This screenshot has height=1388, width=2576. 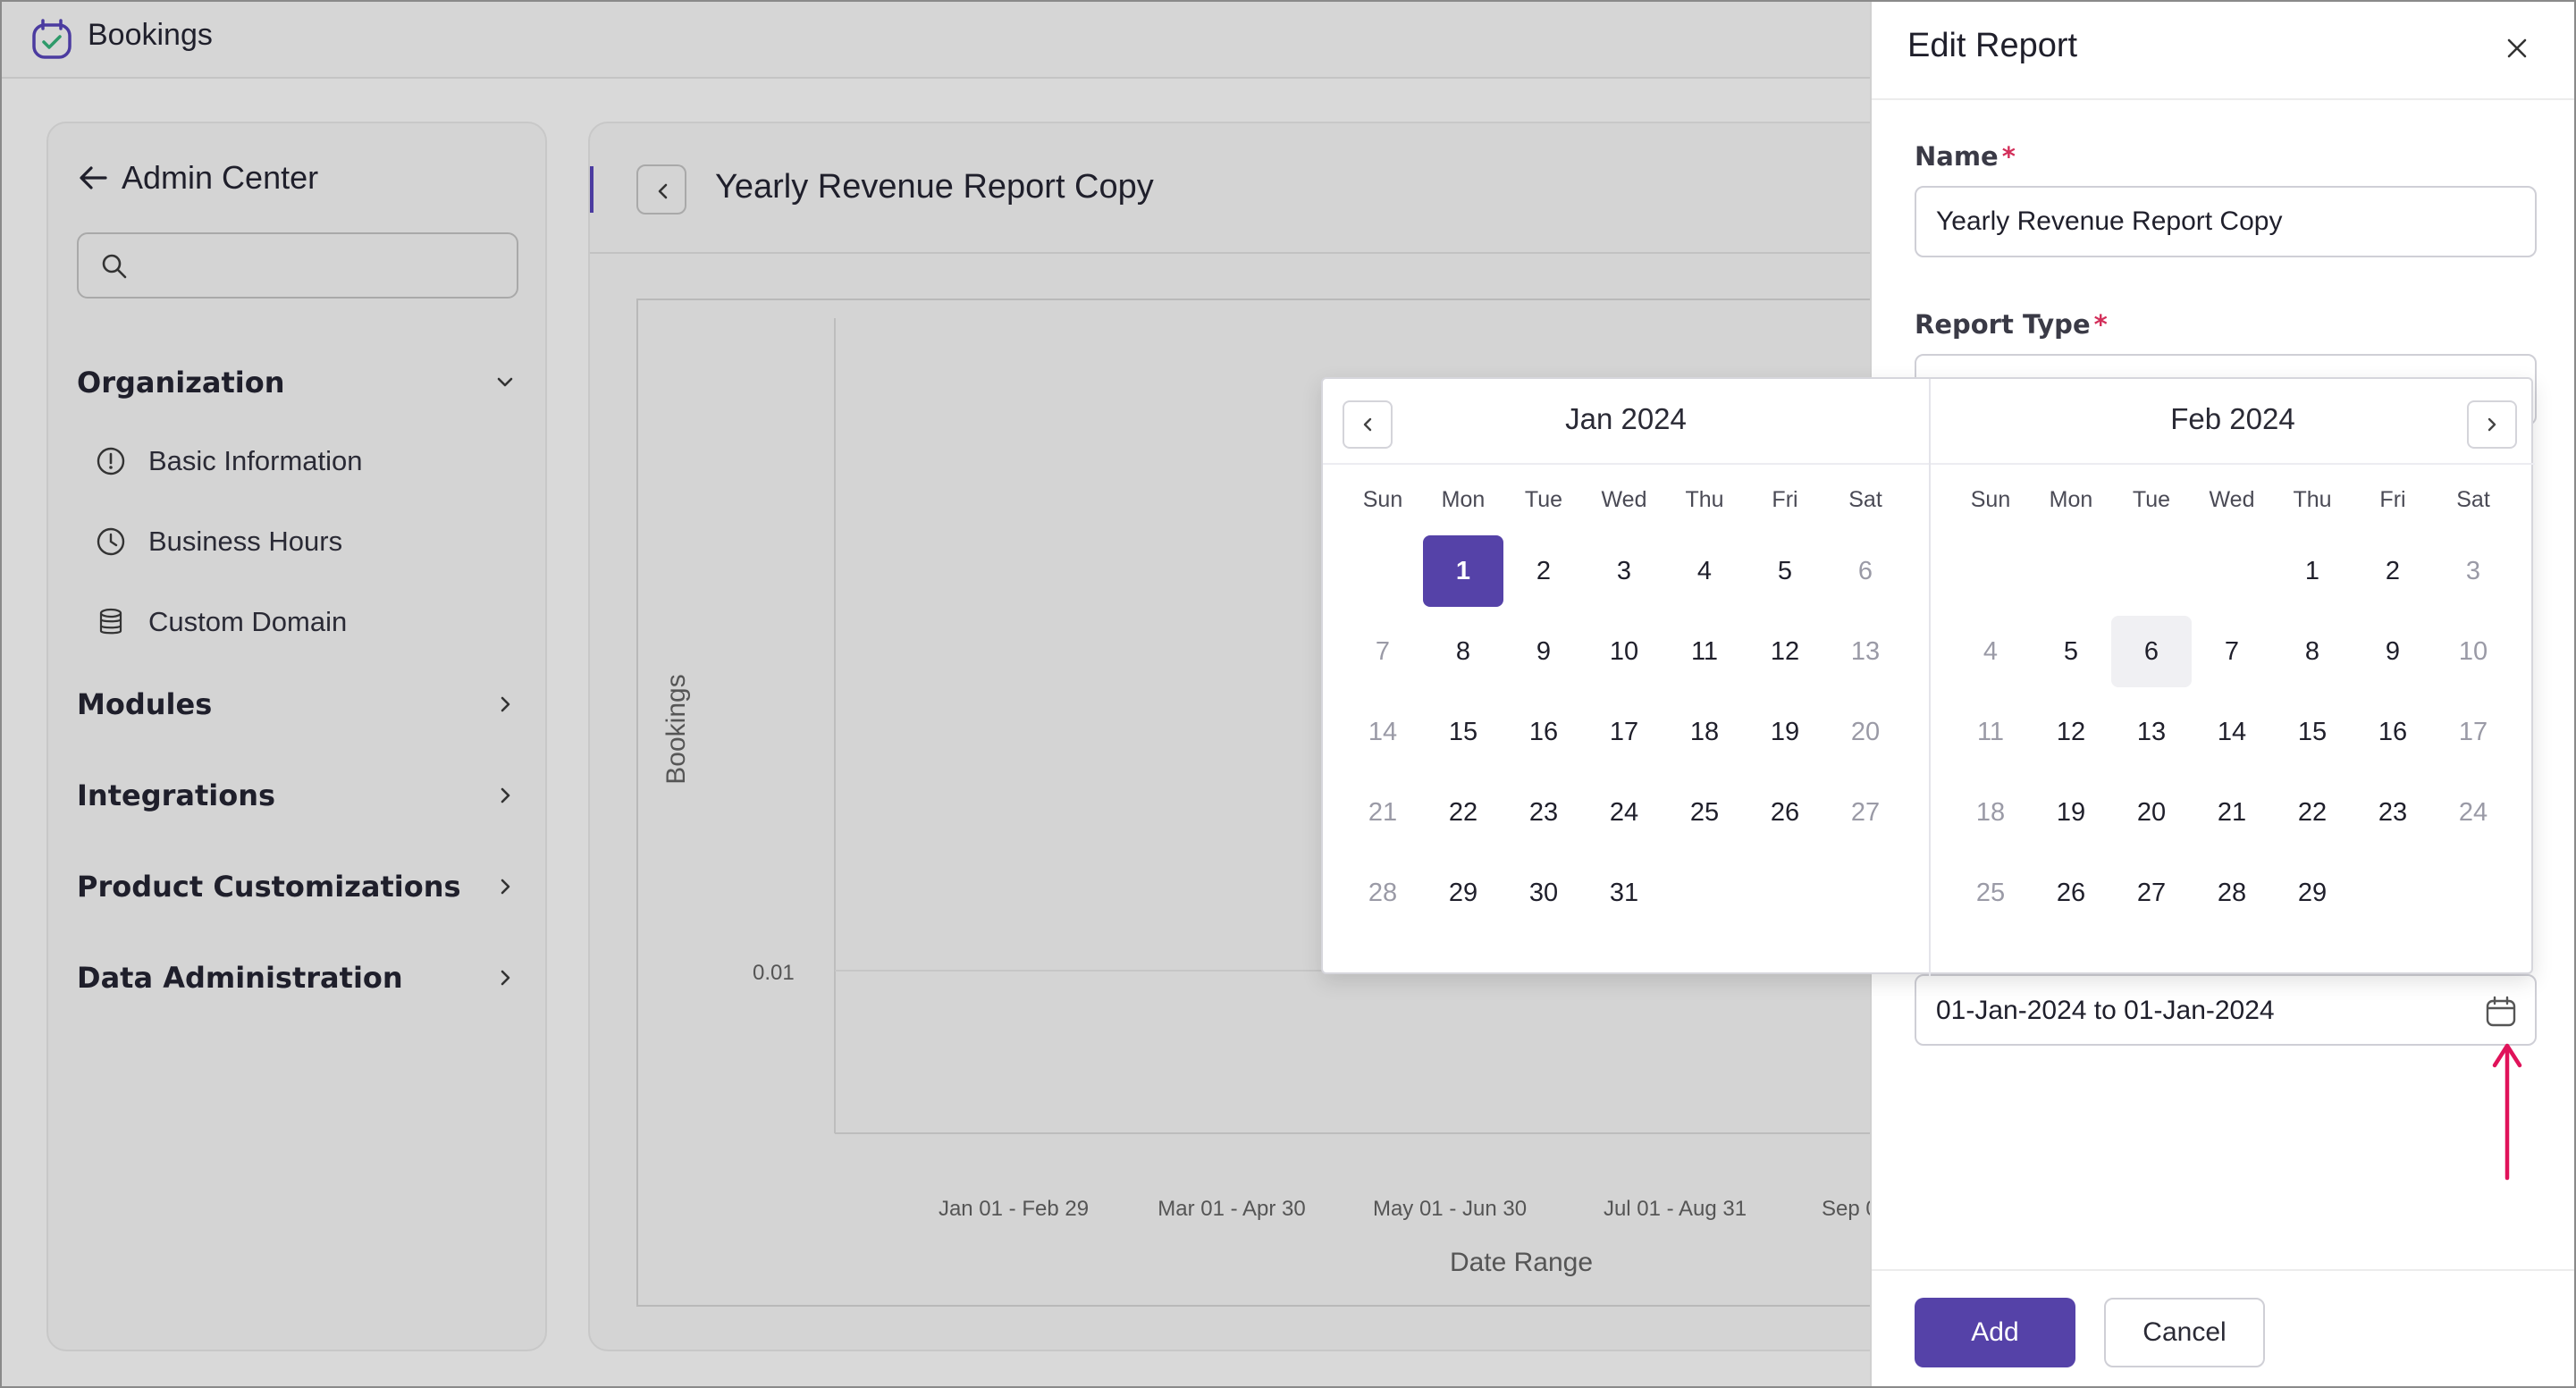 What do you see at coordinates (2501, 1012) in the screenshot?
I see `calendar-icon` at bounding box center [2501, 1012].